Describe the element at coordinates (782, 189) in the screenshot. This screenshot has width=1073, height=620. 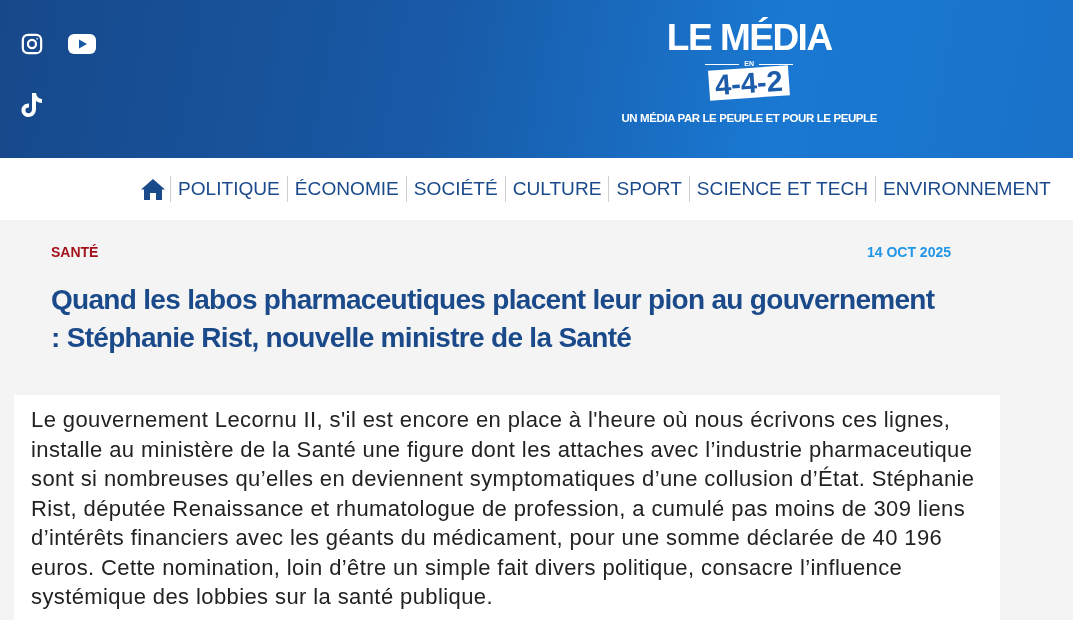
I see `nav-link: SCIENCE ET TECH` at that location.